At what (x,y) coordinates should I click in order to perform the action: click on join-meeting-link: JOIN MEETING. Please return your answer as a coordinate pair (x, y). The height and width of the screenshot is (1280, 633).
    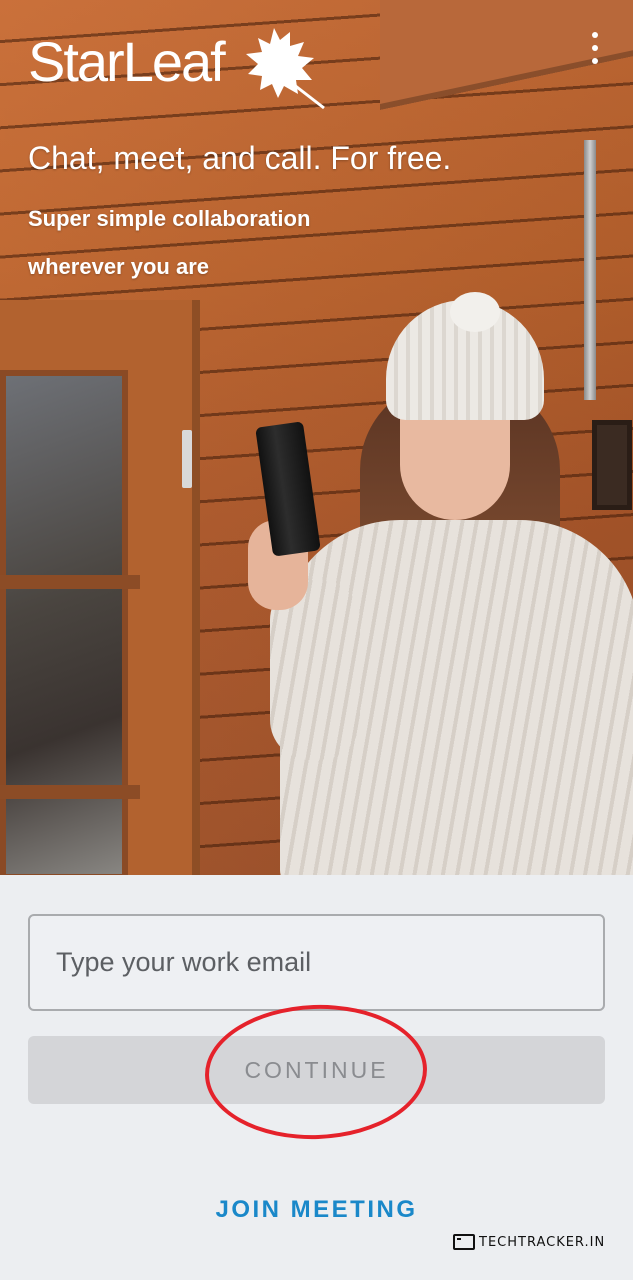
    Looking at the image, I should click on (316, 1210).